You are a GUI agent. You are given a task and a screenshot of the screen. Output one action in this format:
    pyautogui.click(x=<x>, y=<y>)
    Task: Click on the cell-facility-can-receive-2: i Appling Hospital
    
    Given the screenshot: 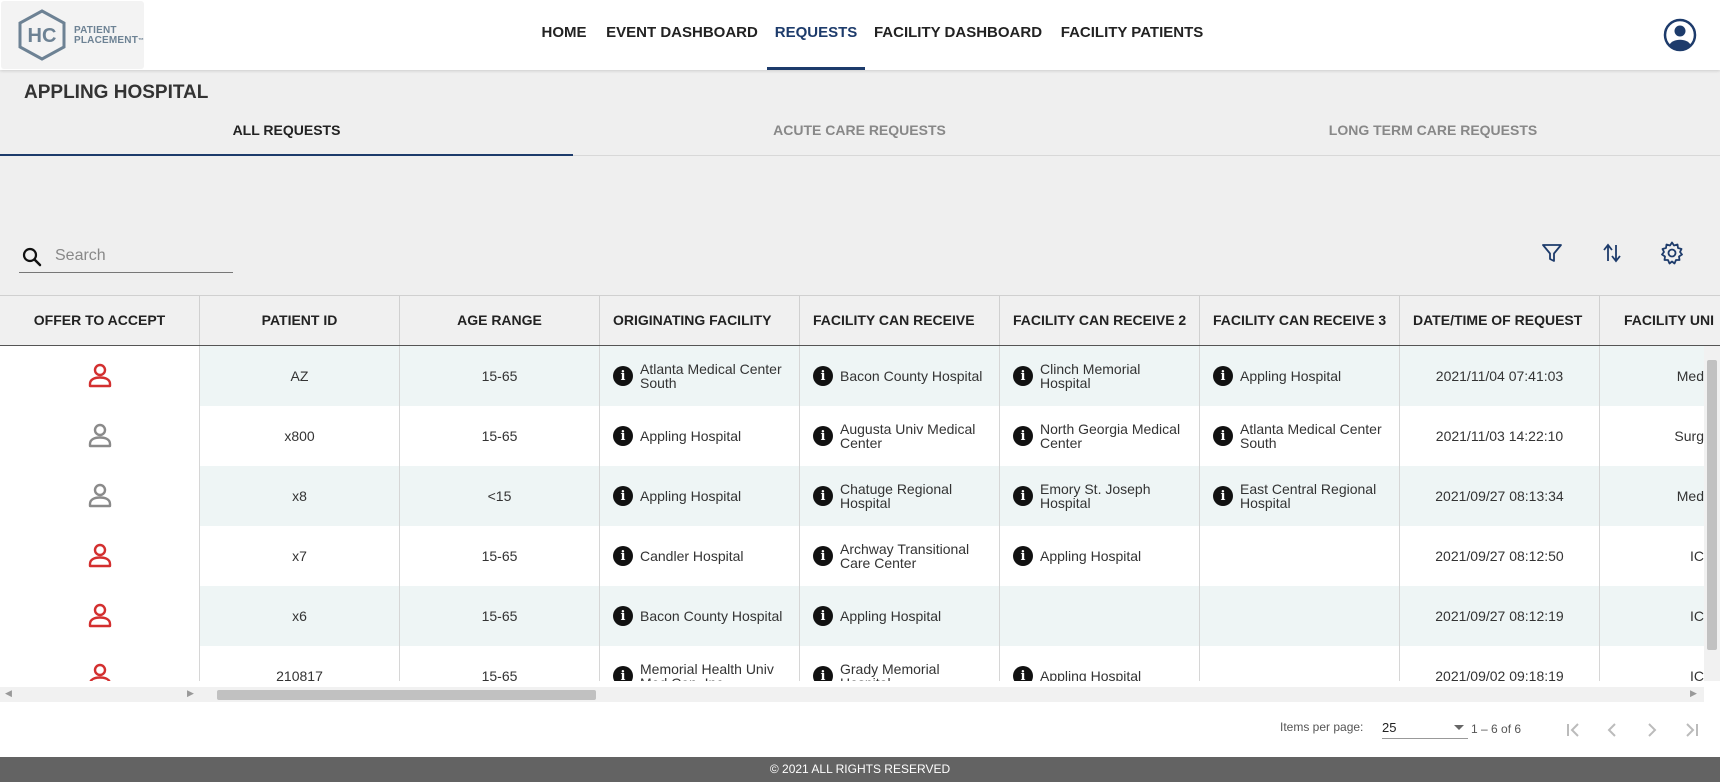 What is the action you would take?
    pyautogui.click(x=1100, y=663)
    